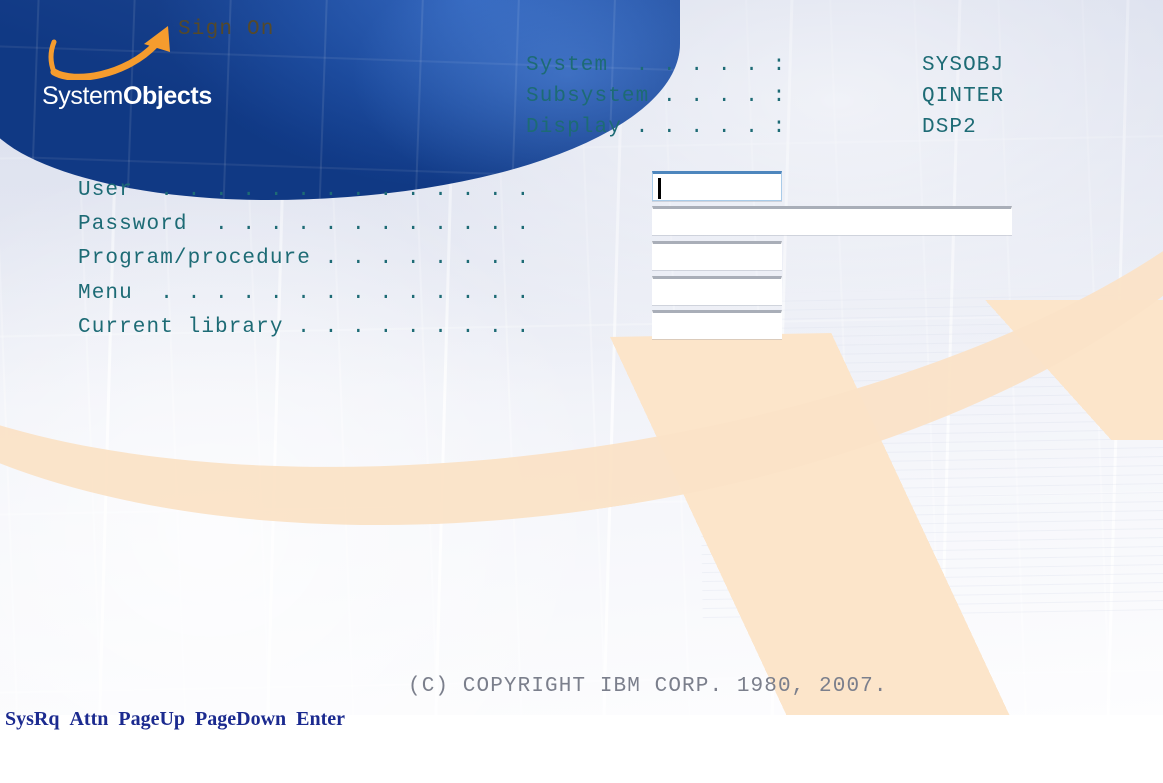 This screenshot has width=1163, height=783. I want to click on user-input, so click(717, 186).